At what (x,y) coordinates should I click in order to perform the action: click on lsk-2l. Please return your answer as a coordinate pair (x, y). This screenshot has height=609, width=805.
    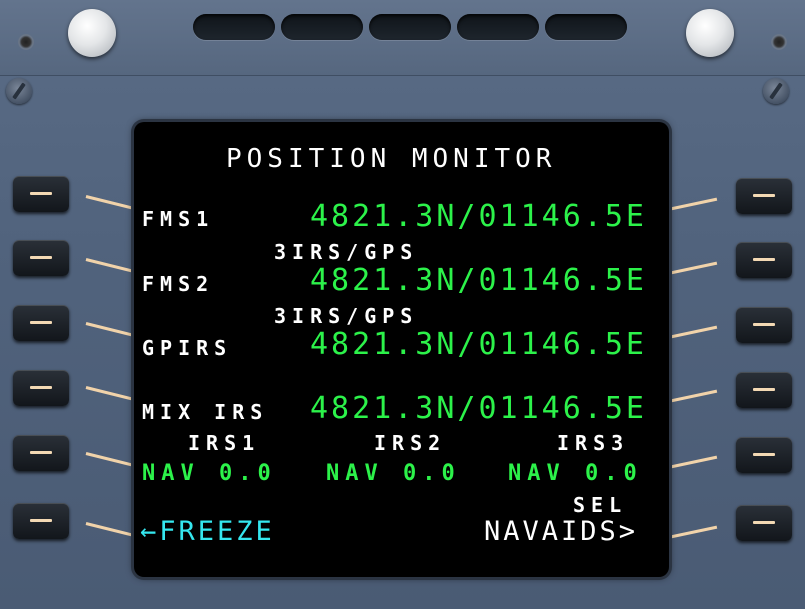
    Looking at the image, I should click on (41, 258).